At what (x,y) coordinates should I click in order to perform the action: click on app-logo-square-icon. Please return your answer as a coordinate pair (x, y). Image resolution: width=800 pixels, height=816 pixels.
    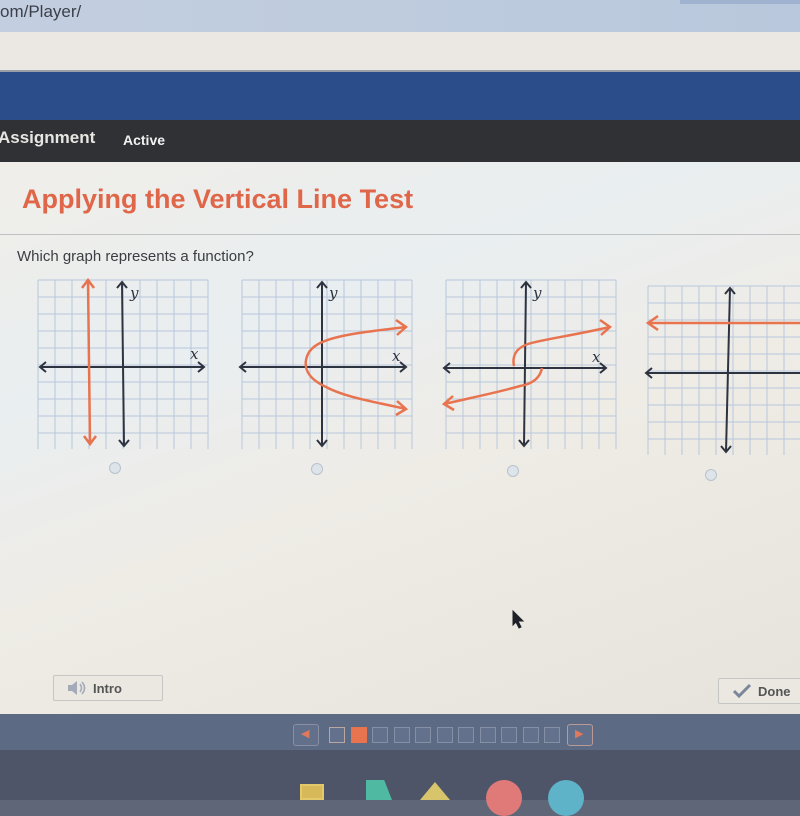
    Looking at the image, I should click on (312, 792).